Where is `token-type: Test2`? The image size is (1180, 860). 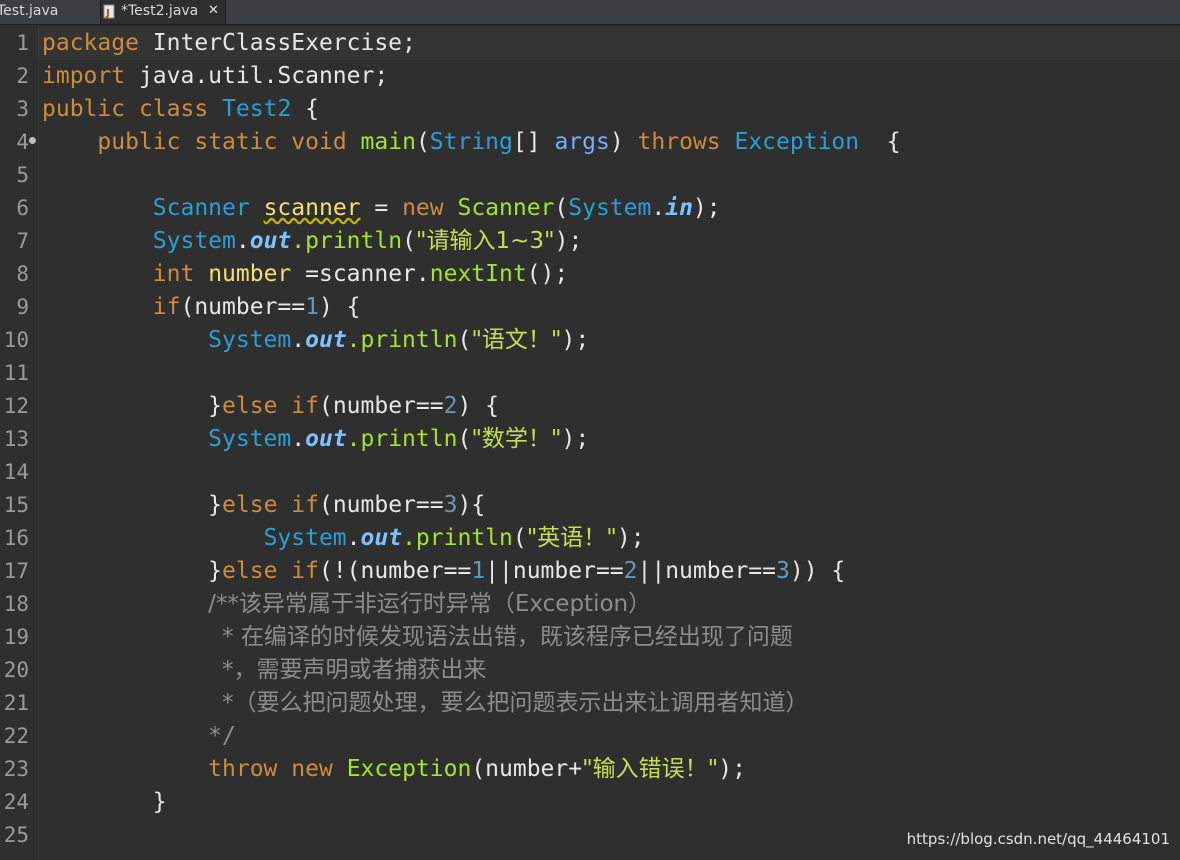
token-type: Test2 is located at coordinates (257, 109).